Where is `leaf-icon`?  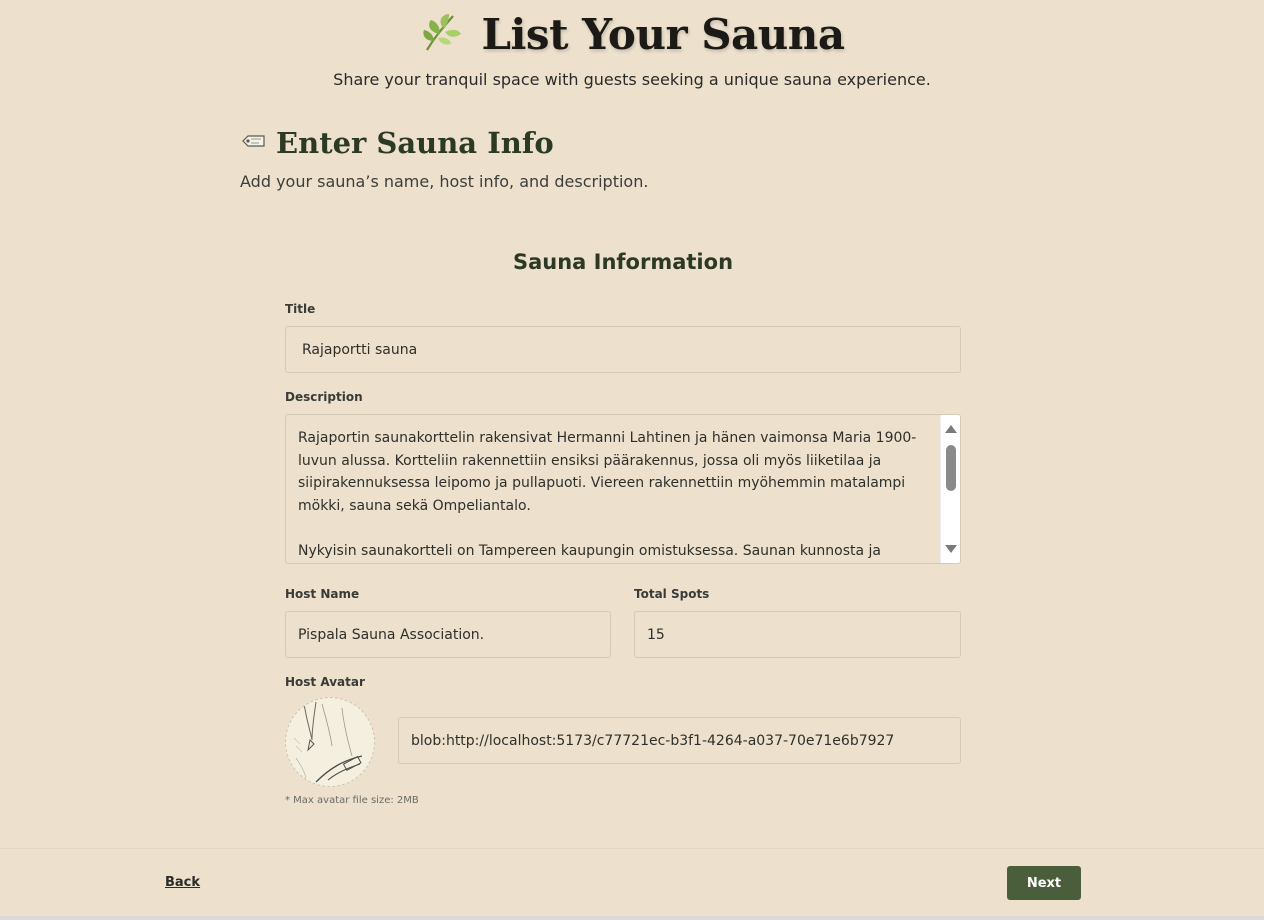 leaf-icon is located at coordinates (441, 34).